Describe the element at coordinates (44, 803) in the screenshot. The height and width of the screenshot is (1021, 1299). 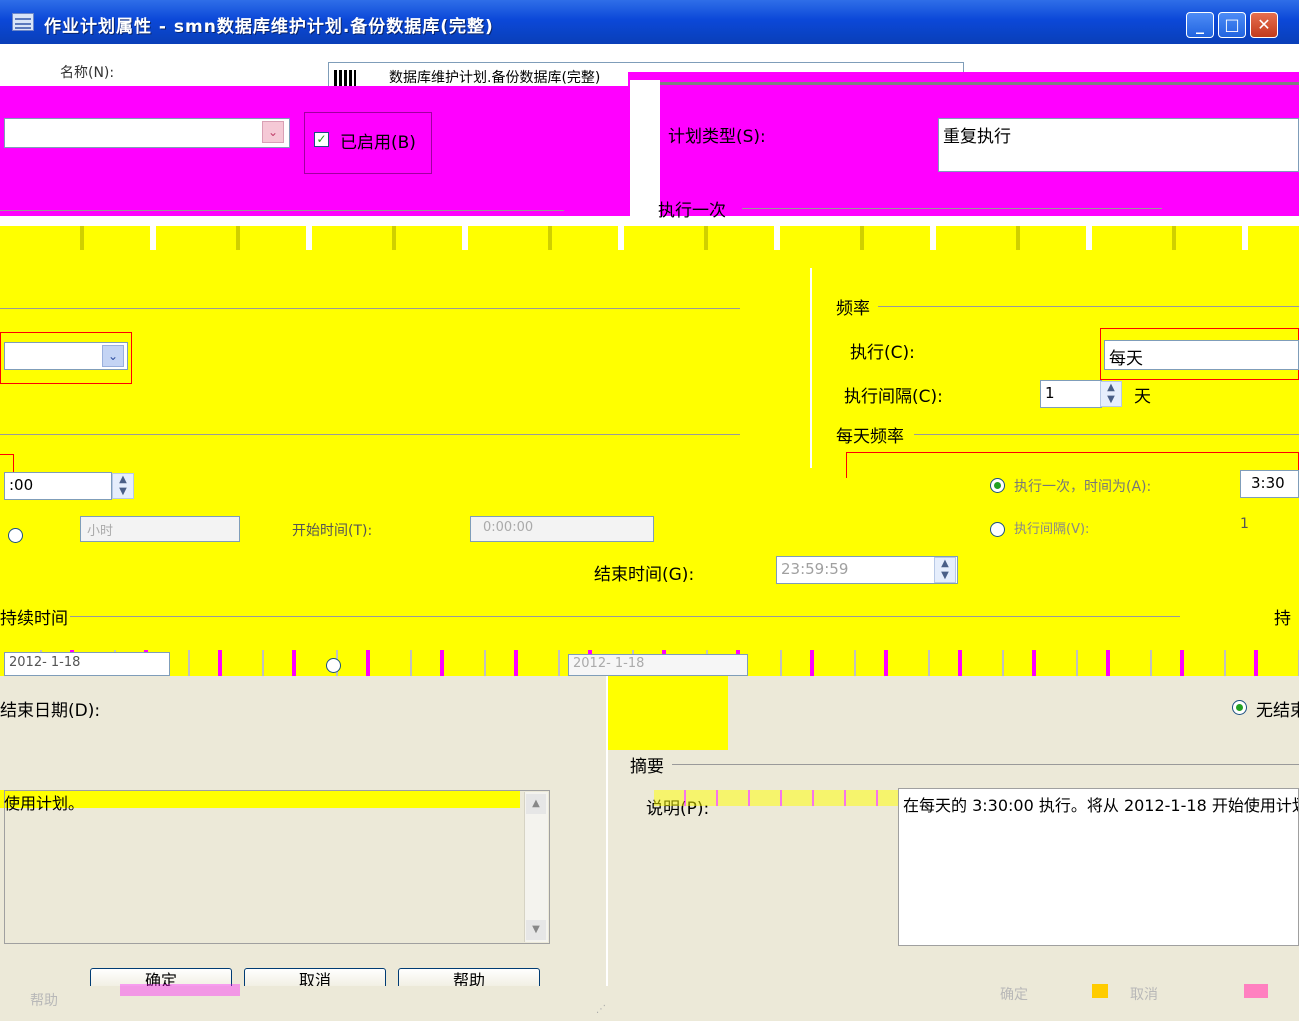
I see `left-description-text: 使用计划。` at that location.